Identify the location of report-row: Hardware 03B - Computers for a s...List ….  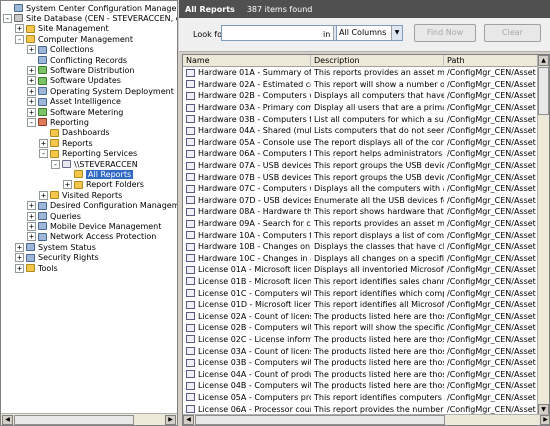
(361, 119).